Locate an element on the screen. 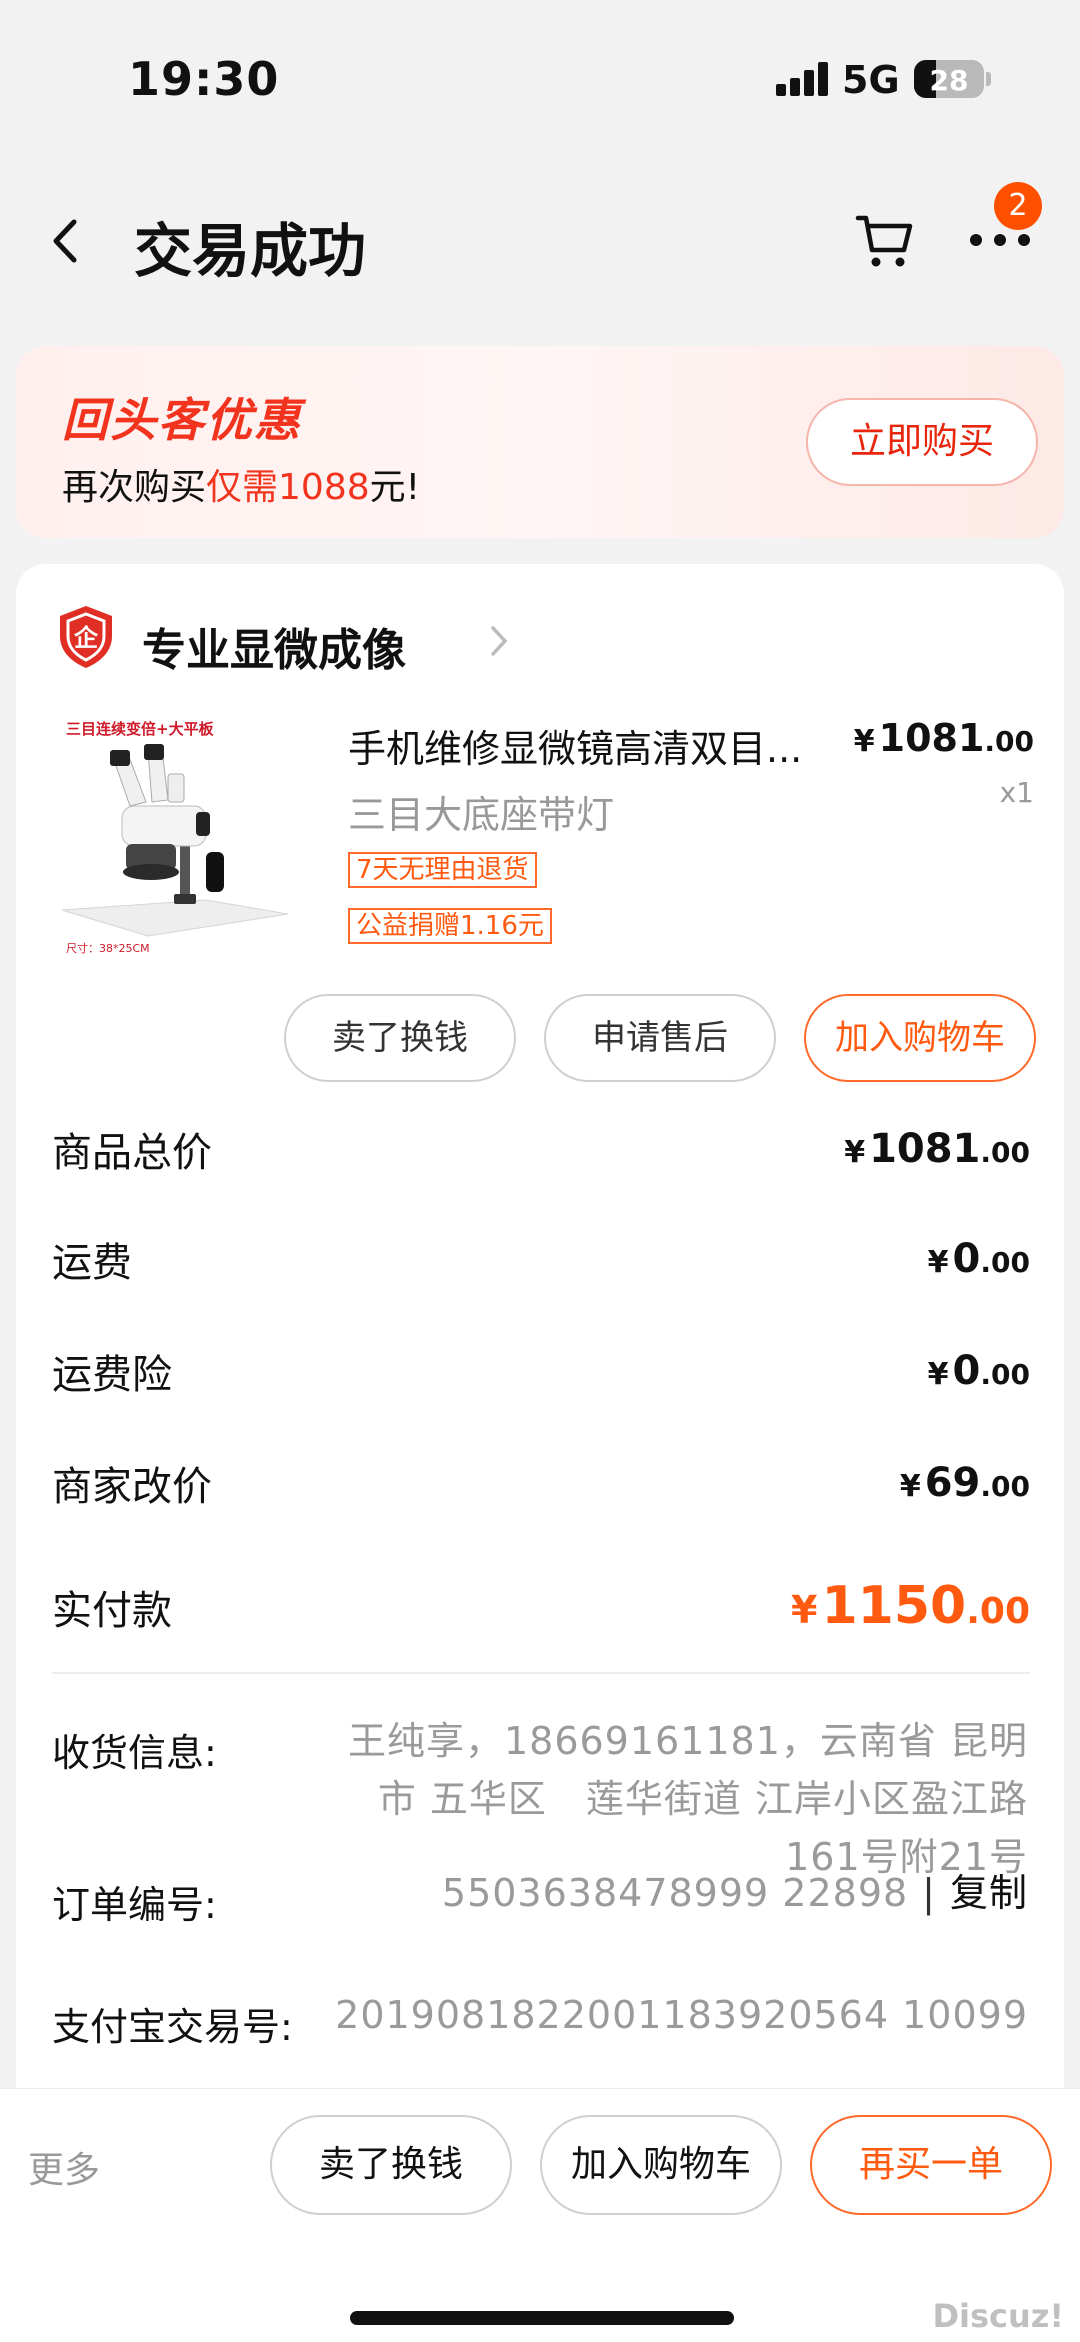  summary-amount: ¥1081.00 is located at coordinates (937, 1149).